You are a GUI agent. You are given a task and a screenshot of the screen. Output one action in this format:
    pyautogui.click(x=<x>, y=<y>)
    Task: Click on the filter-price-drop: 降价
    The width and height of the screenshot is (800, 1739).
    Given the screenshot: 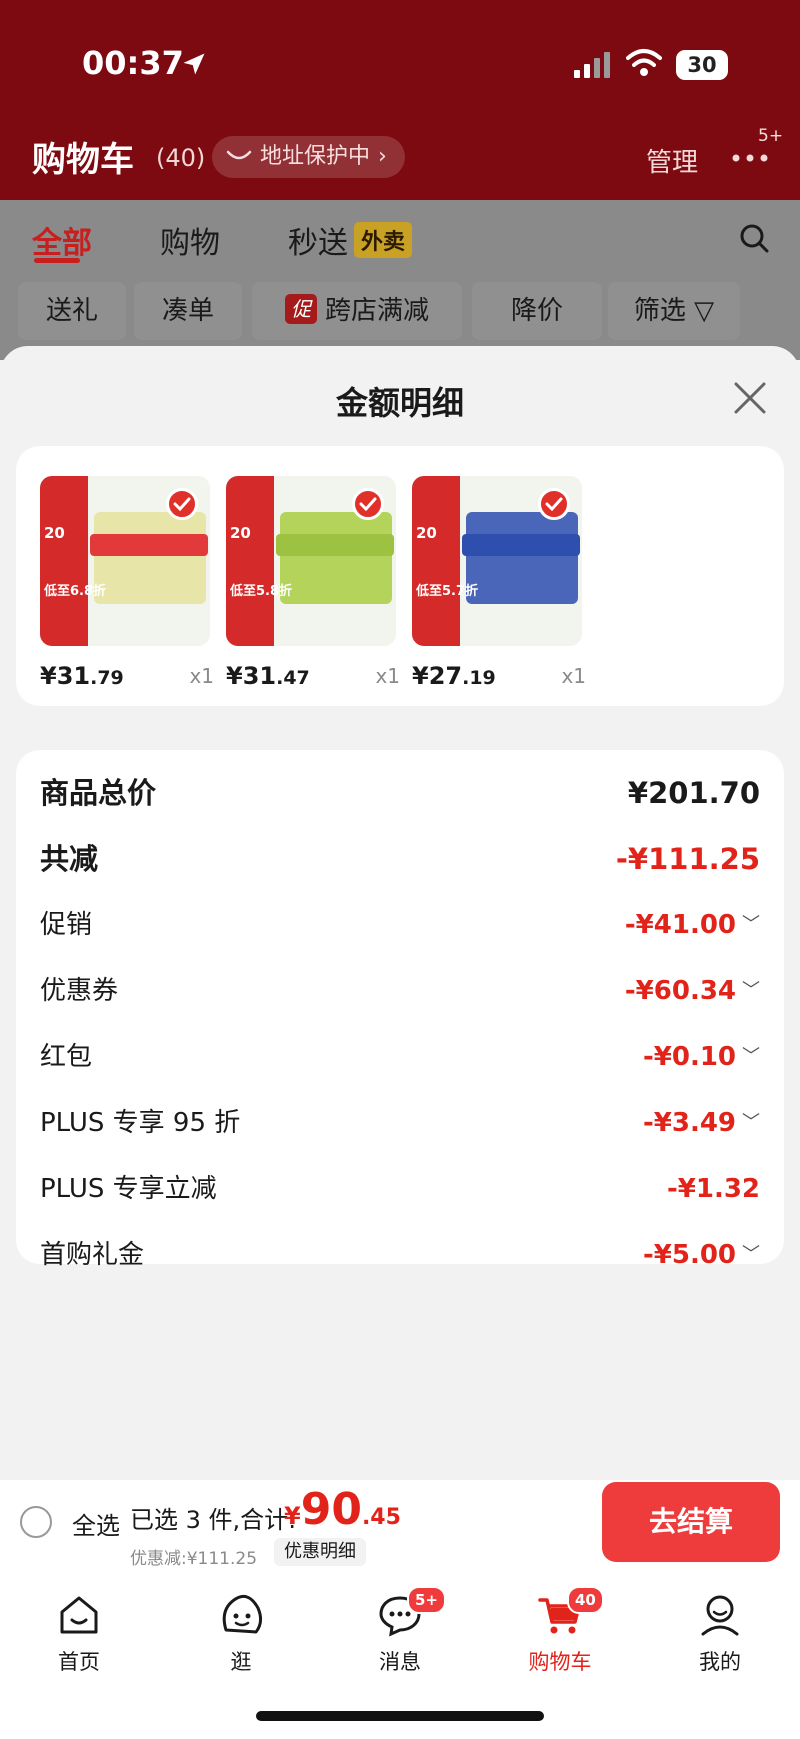 What is the action you would take?
    pyautogui.click(x=537, y=311)
    